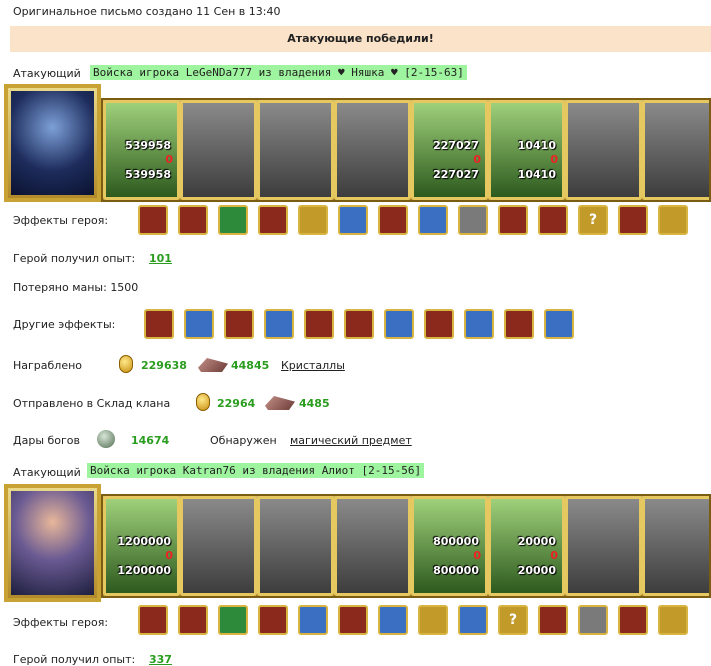  I want to click on barrel-icon, so click(473, 220).